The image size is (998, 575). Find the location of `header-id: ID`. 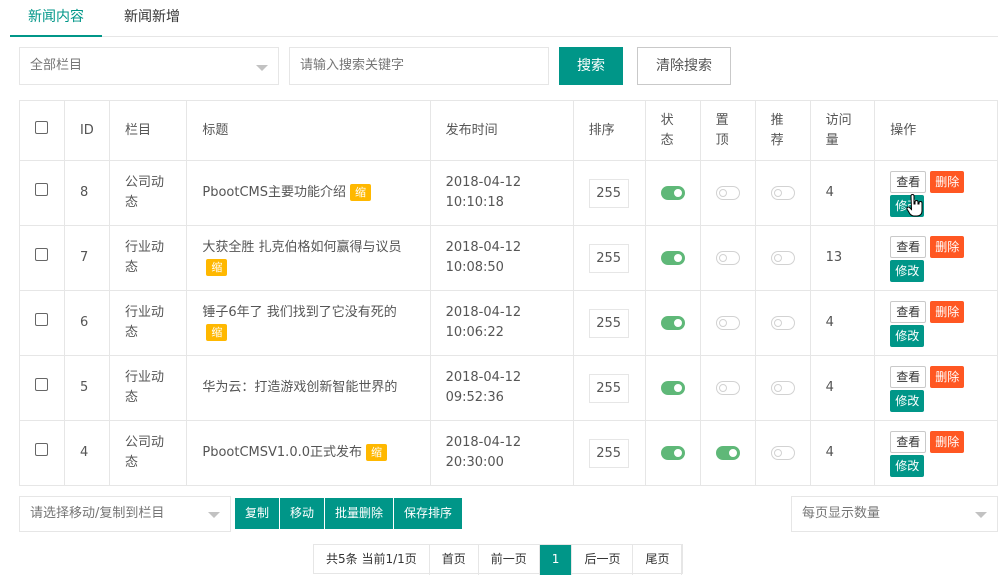

header-id: ID is located at coordinates (86, 130).